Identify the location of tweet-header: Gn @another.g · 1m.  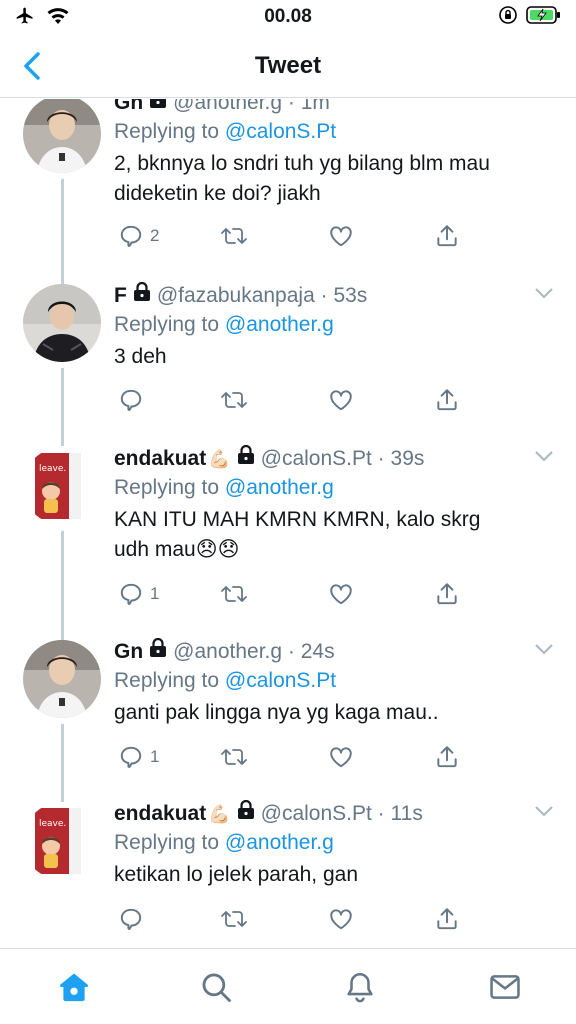
(335, 108).